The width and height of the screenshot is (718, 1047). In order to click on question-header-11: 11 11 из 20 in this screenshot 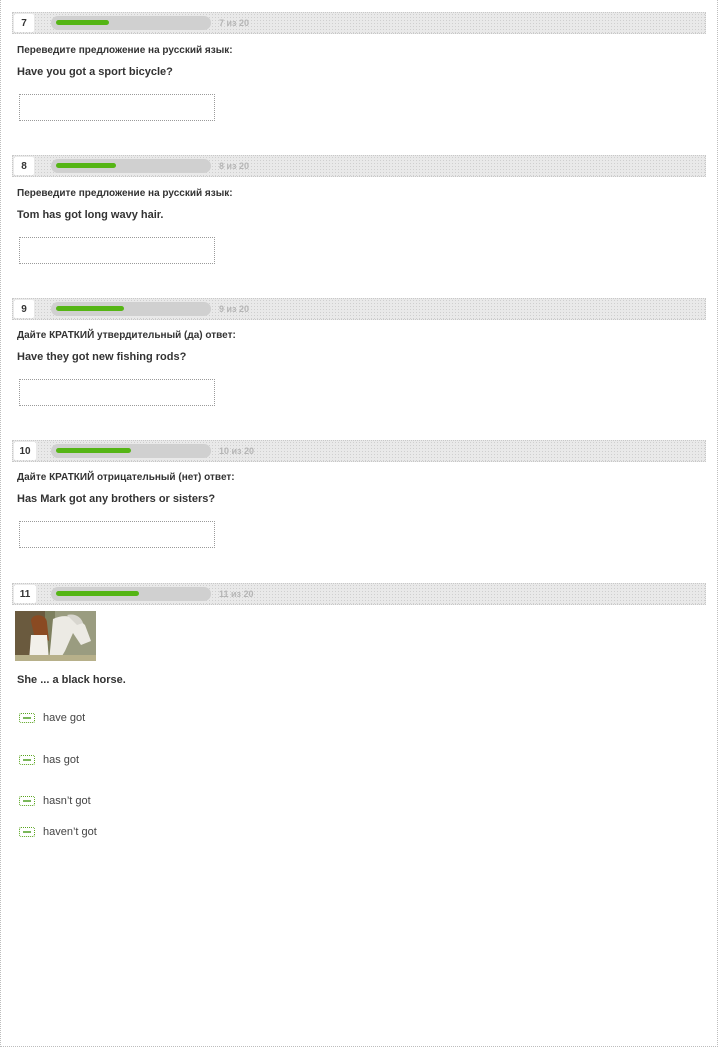, I will do `click(359, 594)`.